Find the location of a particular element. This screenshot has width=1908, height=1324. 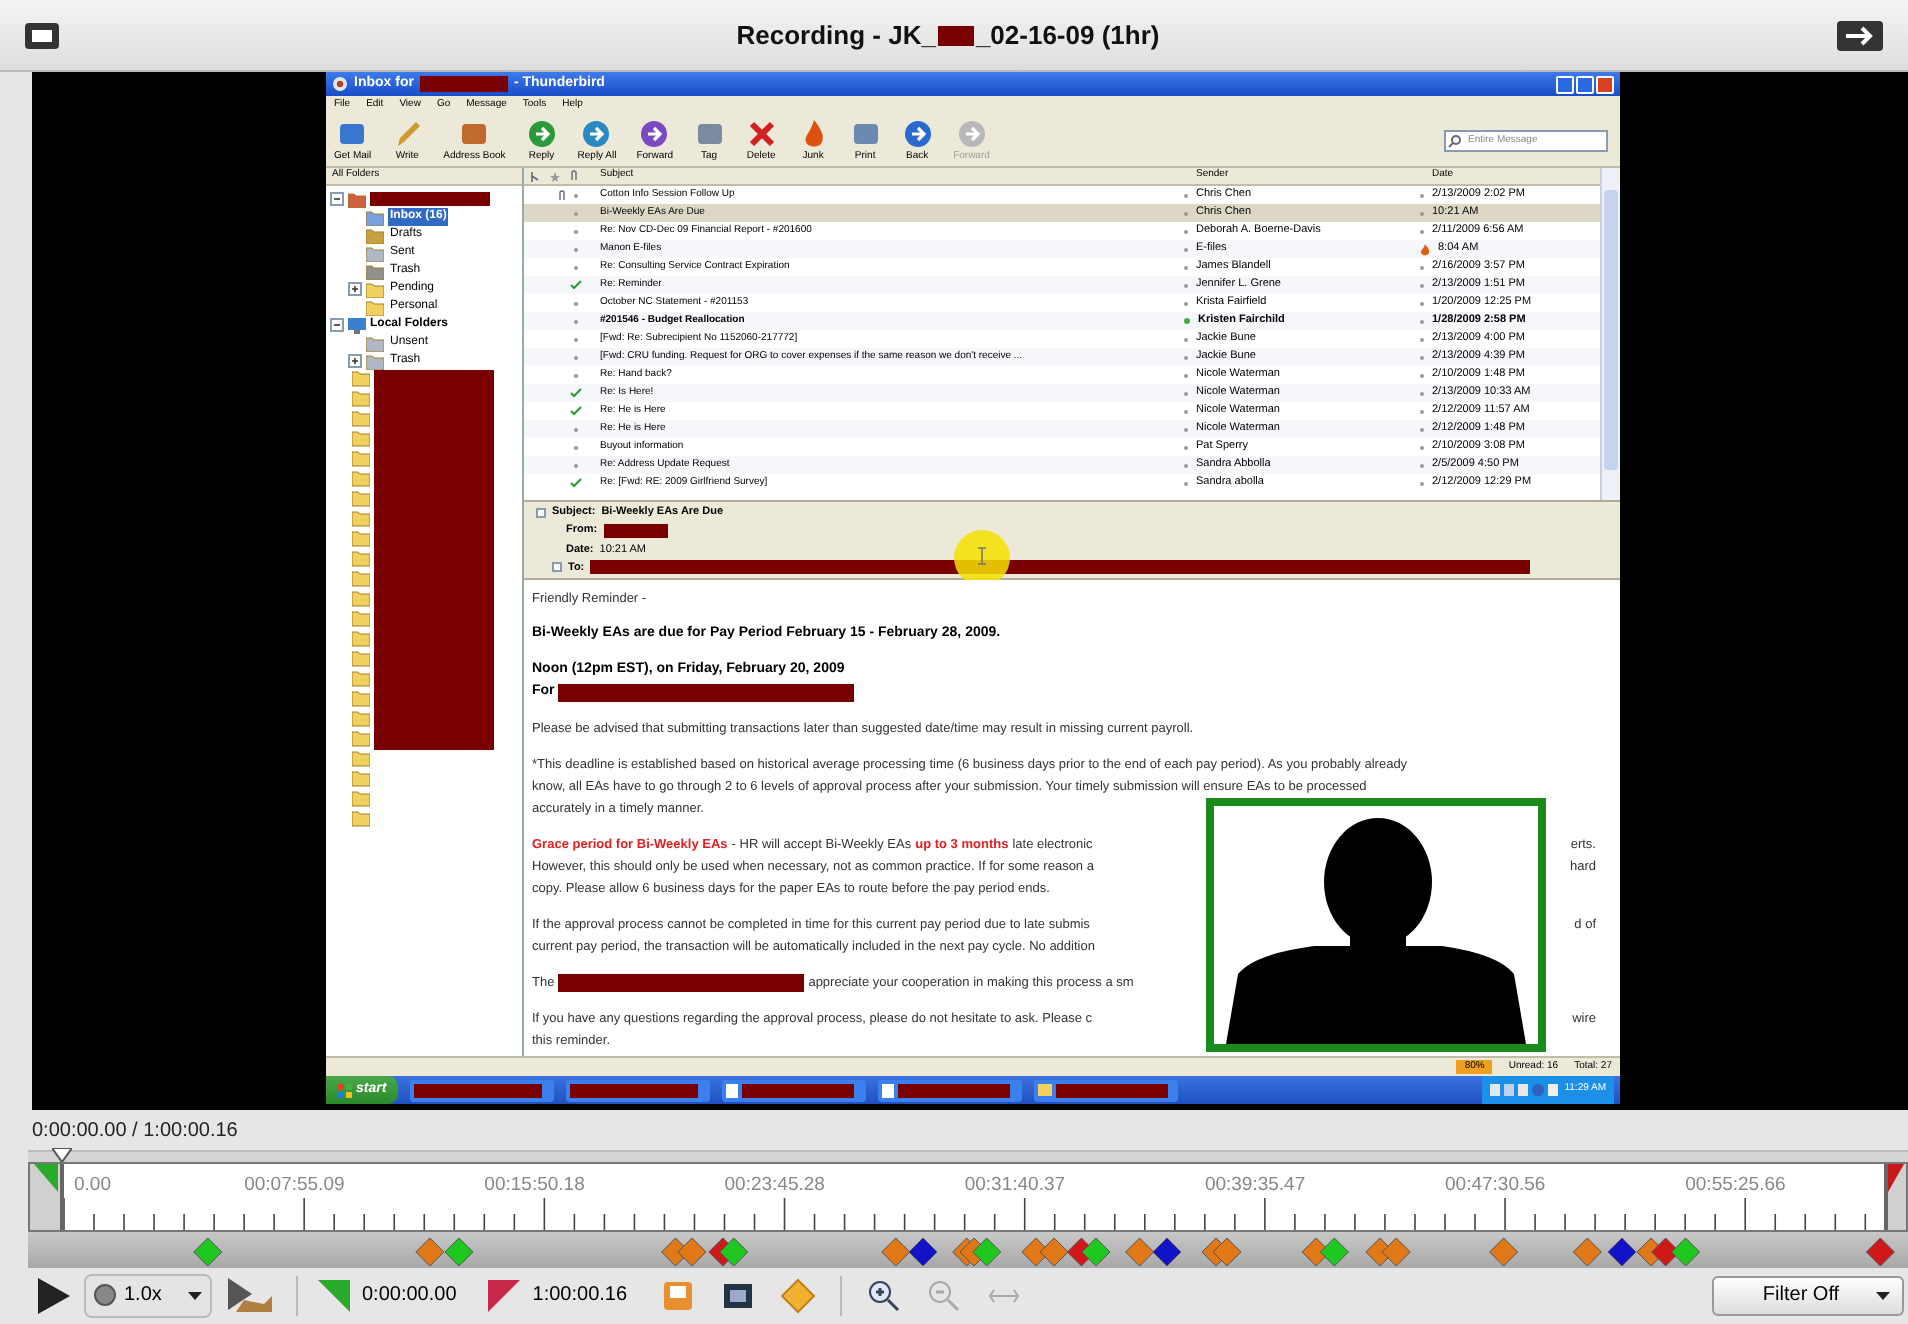

windows-flag-icon is located at coordinates (345, 1090).